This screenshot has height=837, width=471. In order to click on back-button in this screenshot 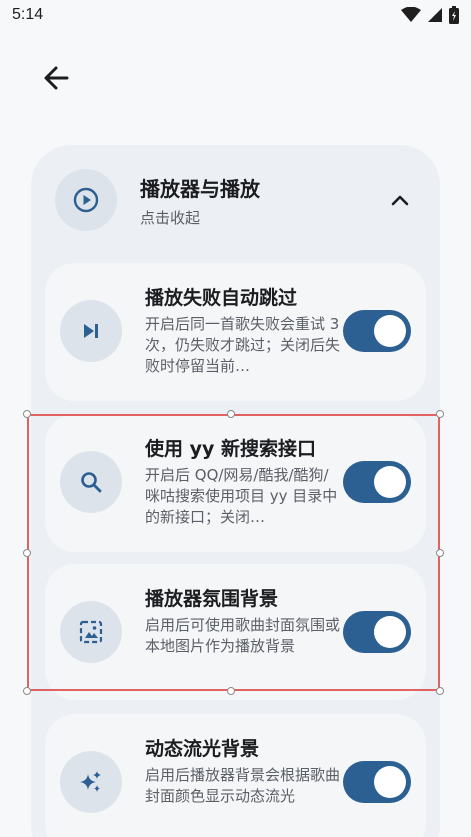, I will do `click(56, 80)`.